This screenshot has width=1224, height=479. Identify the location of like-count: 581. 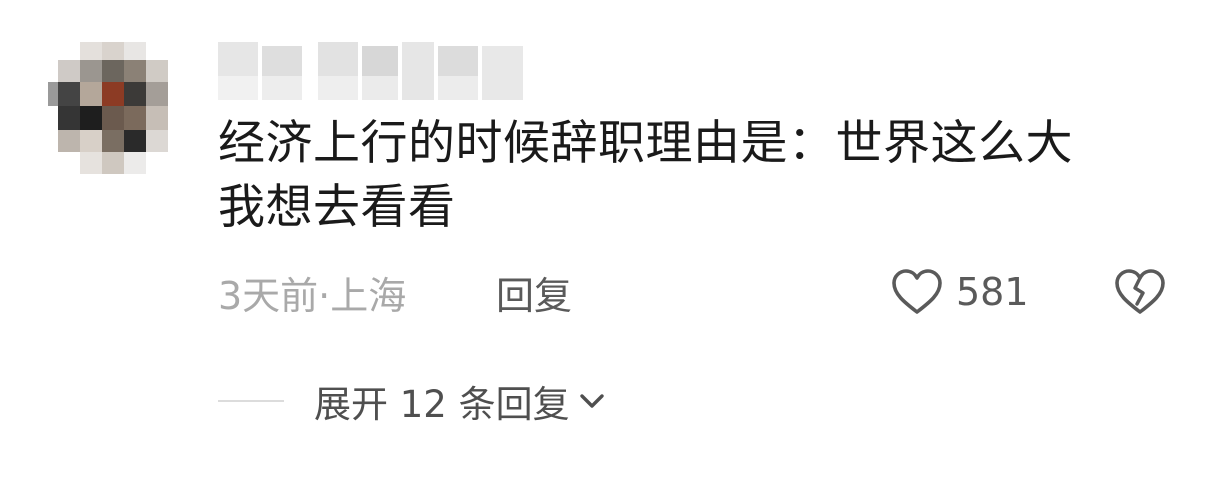
(992, 292).